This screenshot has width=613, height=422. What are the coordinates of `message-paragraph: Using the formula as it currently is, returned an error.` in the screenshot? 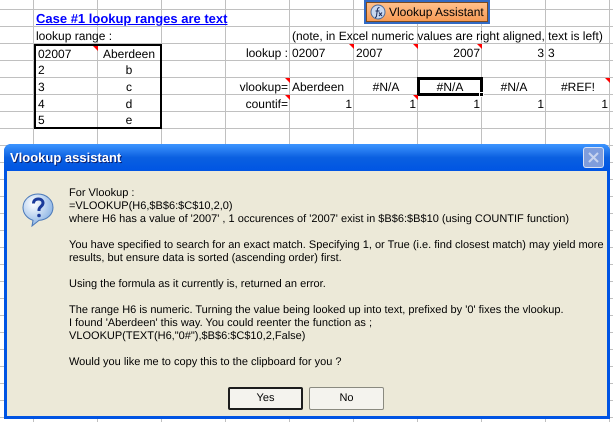 It's located at (198, 284).